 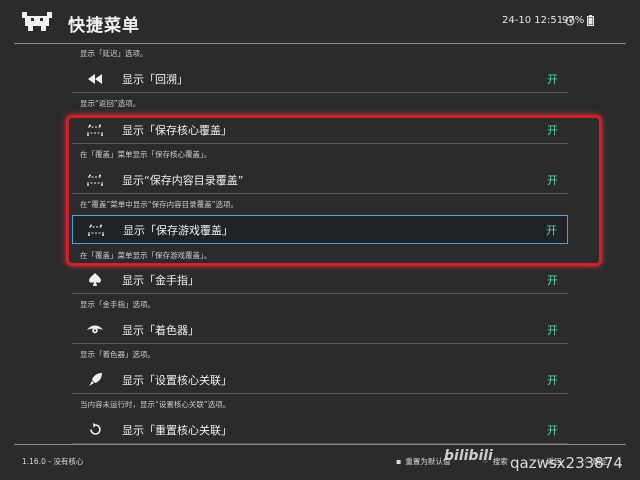 I want to click on item-label: 显示「金手指」, so click(x=160, y=280).